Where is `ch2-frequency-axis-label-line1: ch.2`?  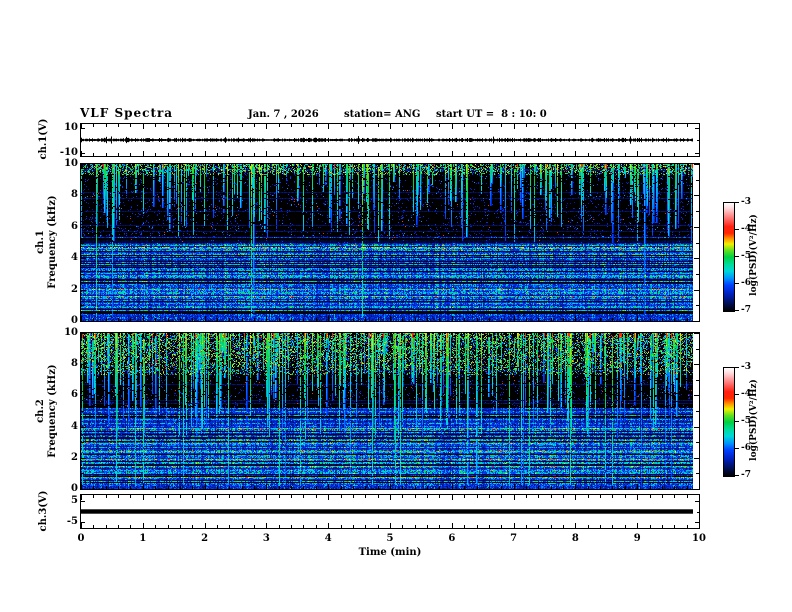
ch2-frequency-axis-label-line1: ch.2 is located at coordinates (40, 411).